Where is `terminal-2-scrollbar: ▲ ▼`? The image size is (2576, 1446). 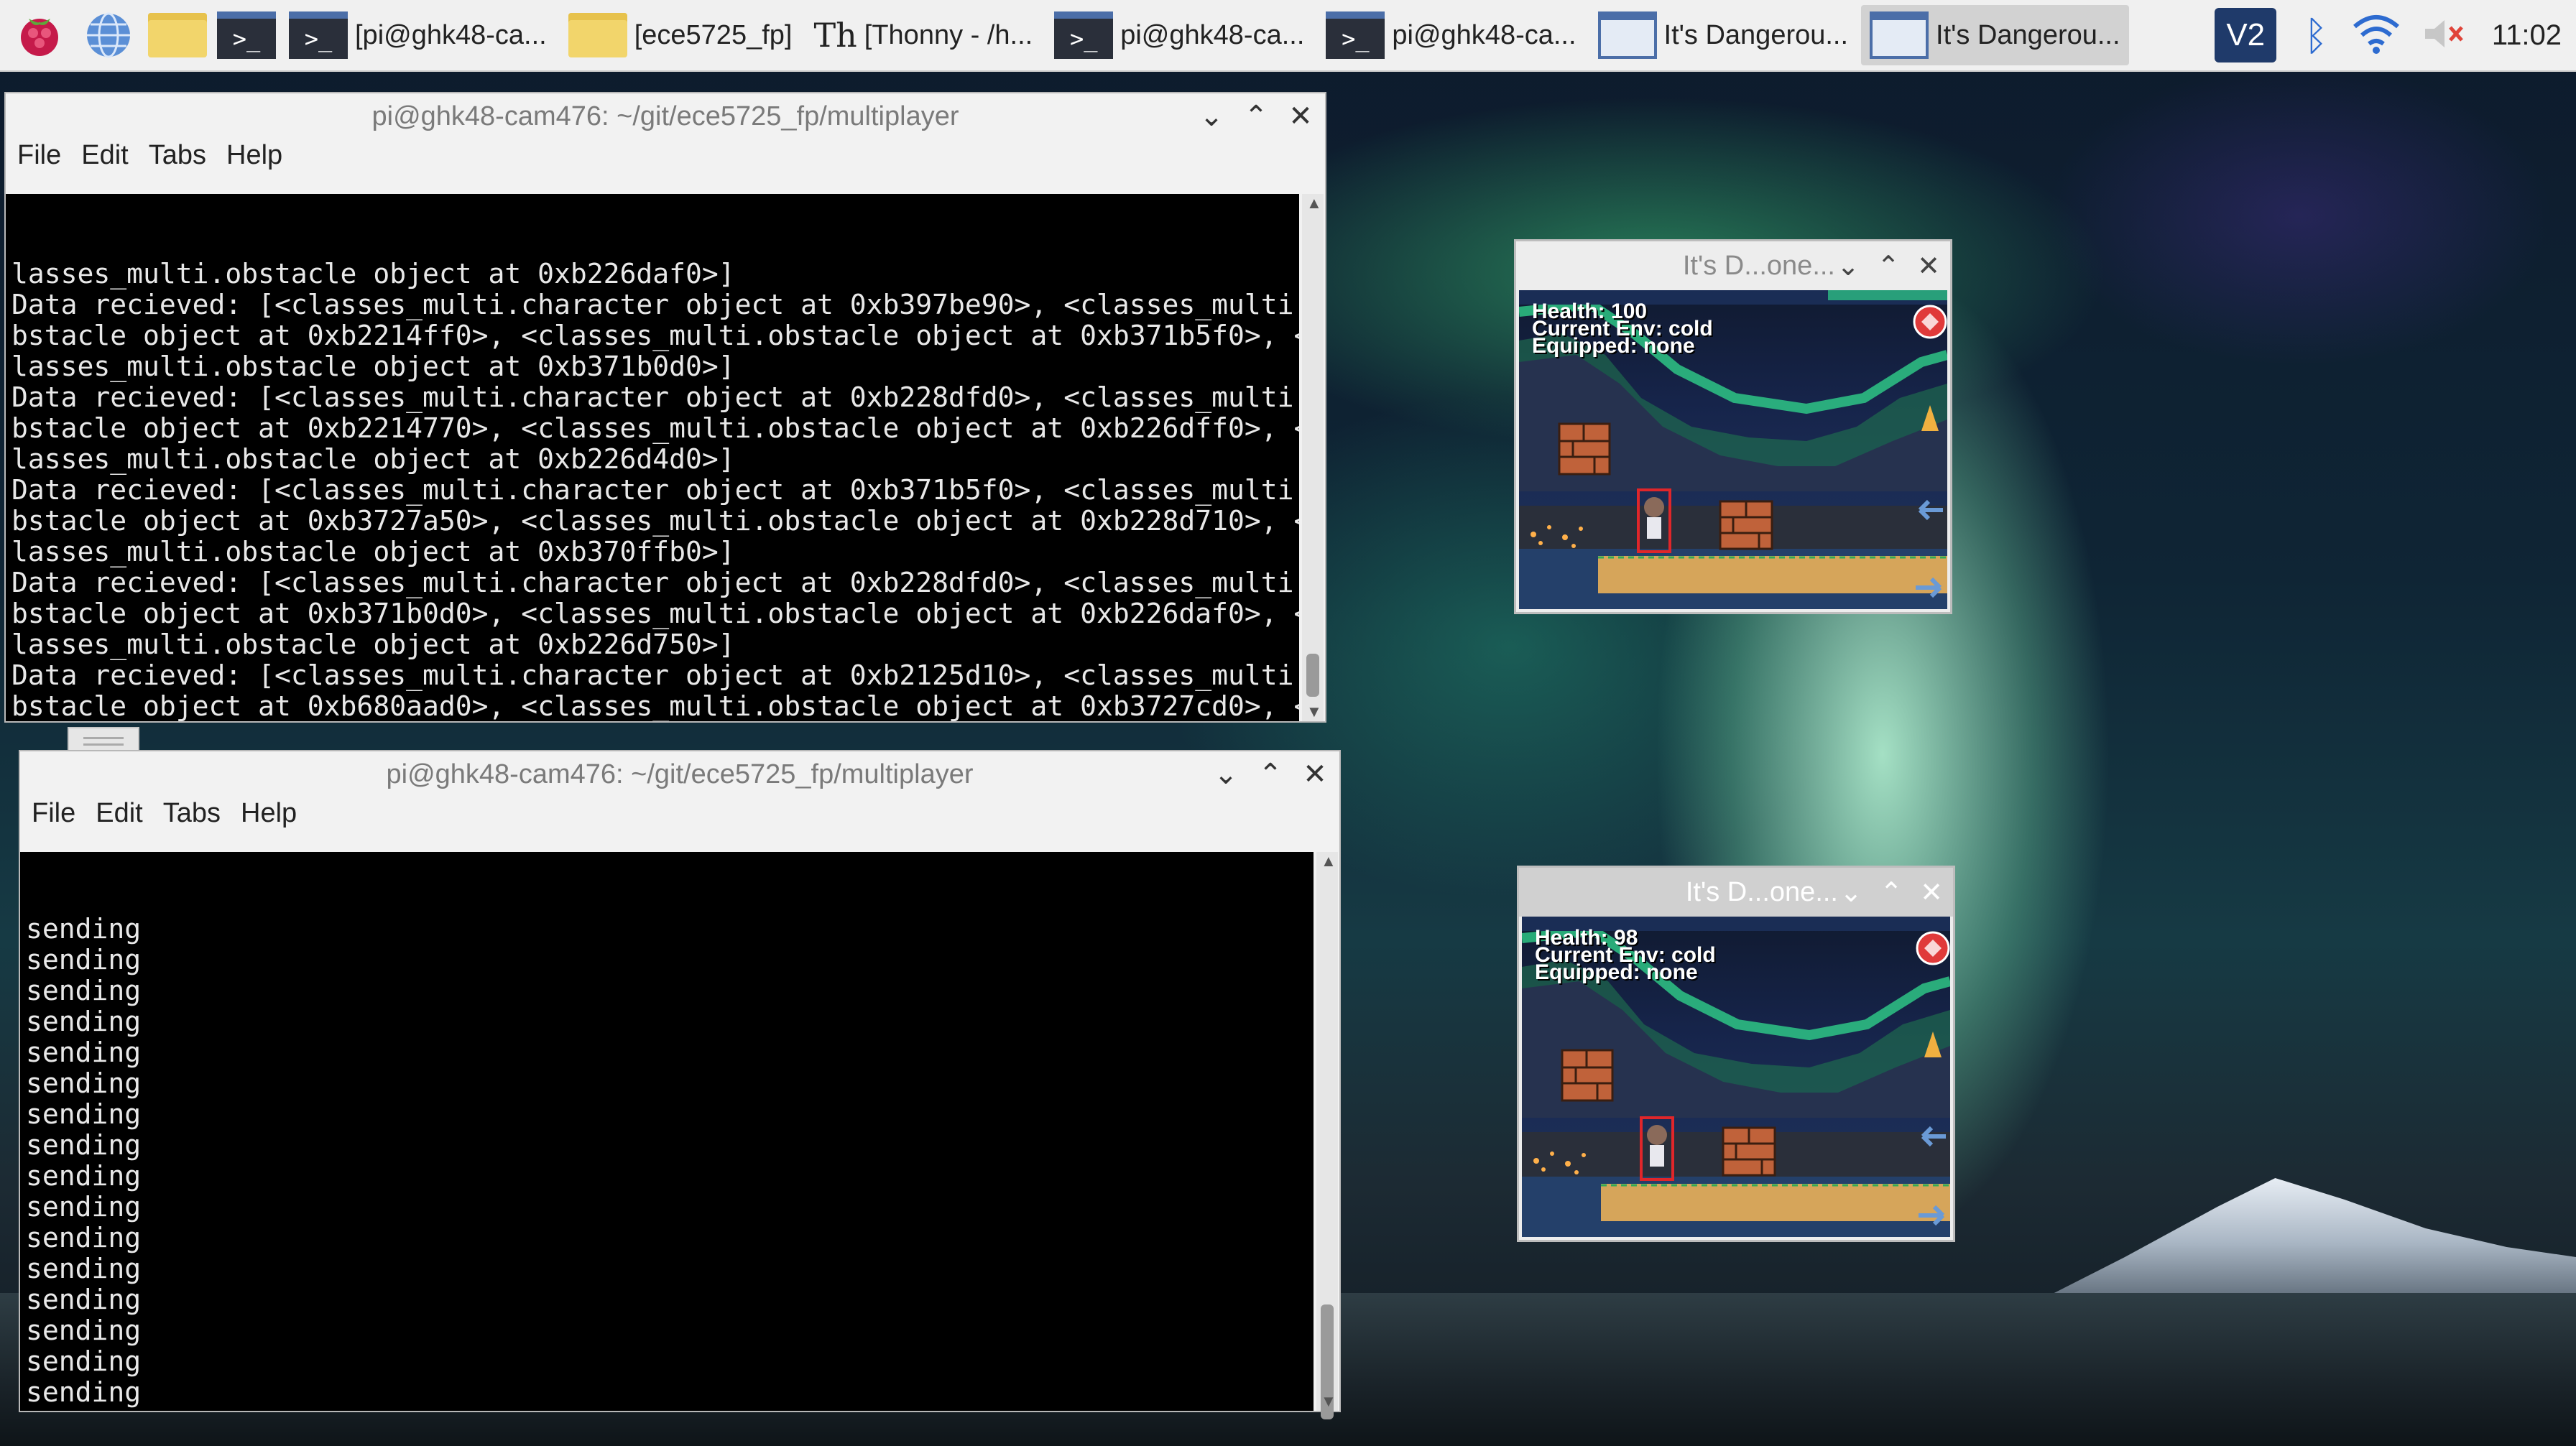
terminal-2-scrollbar: ▲ ▼ is located at coordinates (1327, 1135).